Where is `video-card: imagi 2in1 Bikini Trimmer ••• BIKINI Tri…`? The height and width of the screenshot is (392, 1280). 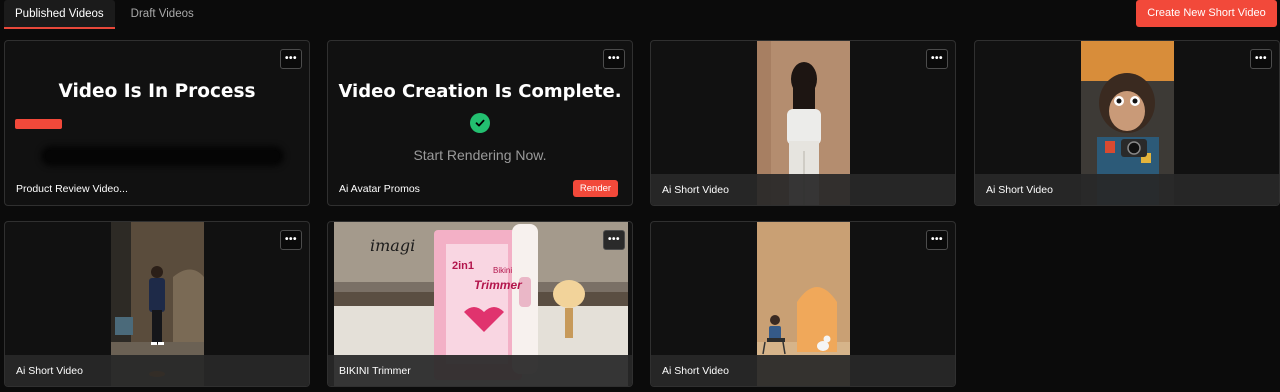 video-card: imagi 2in1 Bikini Trimmer ••• BIKINI Tri… is located at coordinates (480, 304).